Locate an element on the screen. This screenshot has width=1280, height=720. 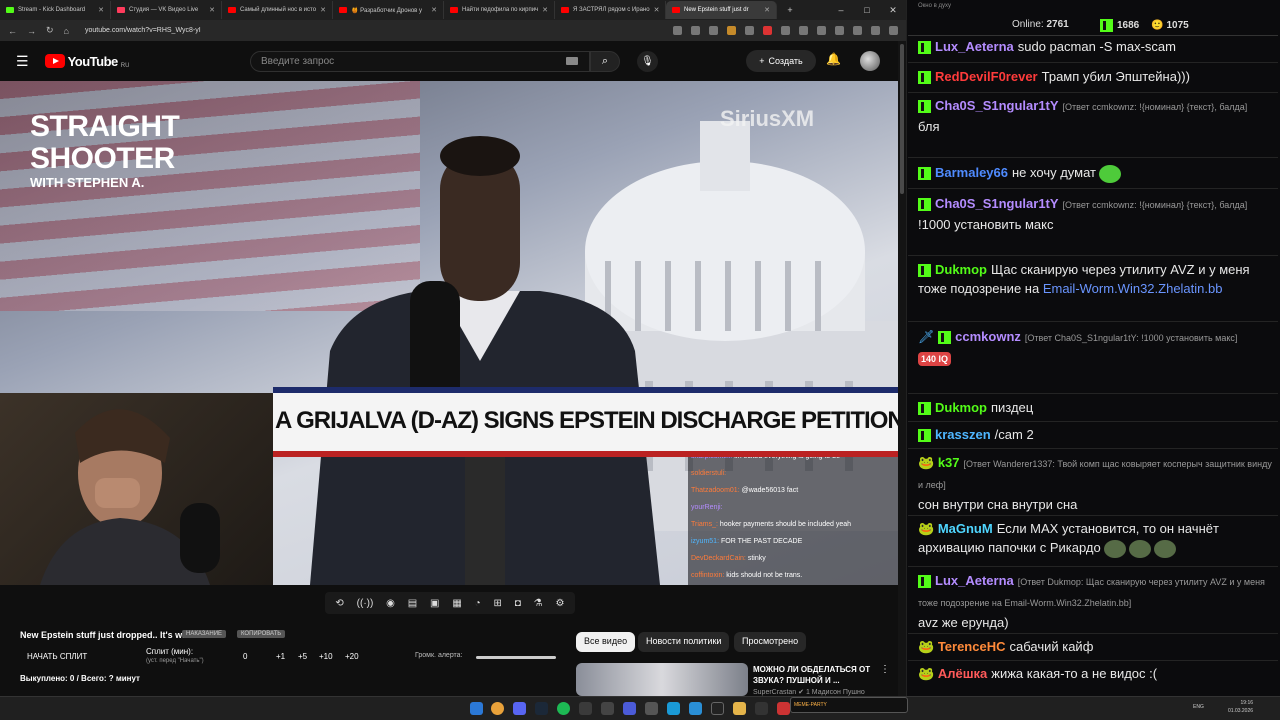
alert-volume-slider is located at coordinates (516, 657).